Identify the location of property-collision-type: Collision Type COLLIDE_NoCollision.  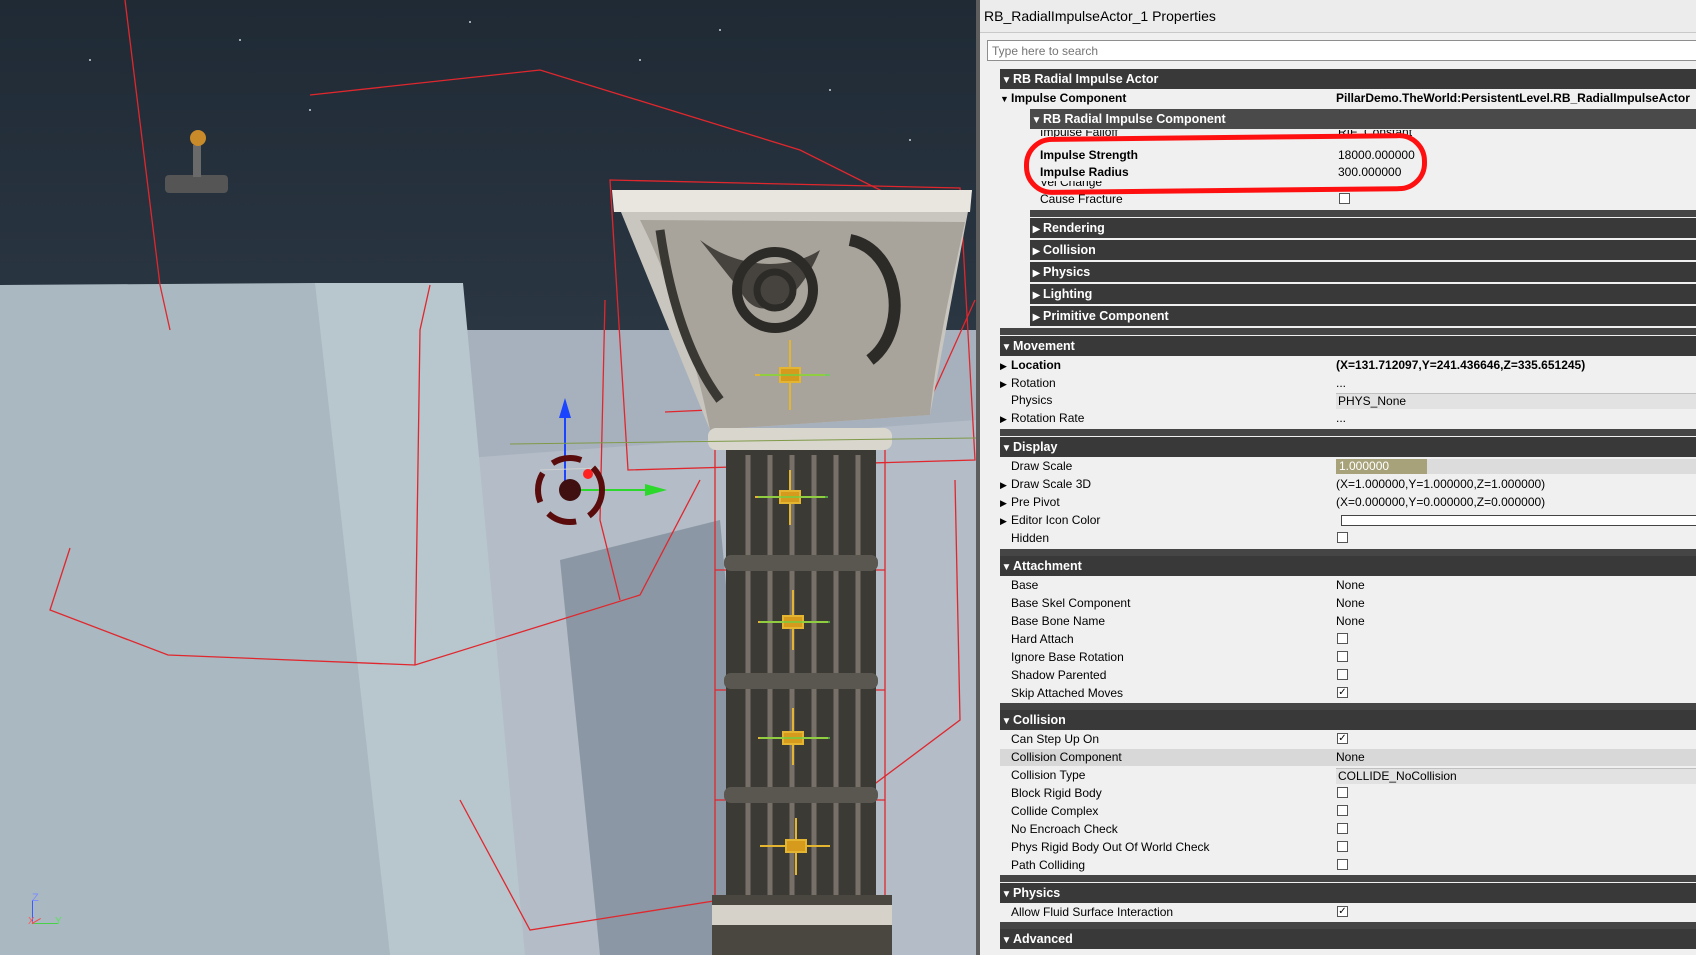
(1348, 775).